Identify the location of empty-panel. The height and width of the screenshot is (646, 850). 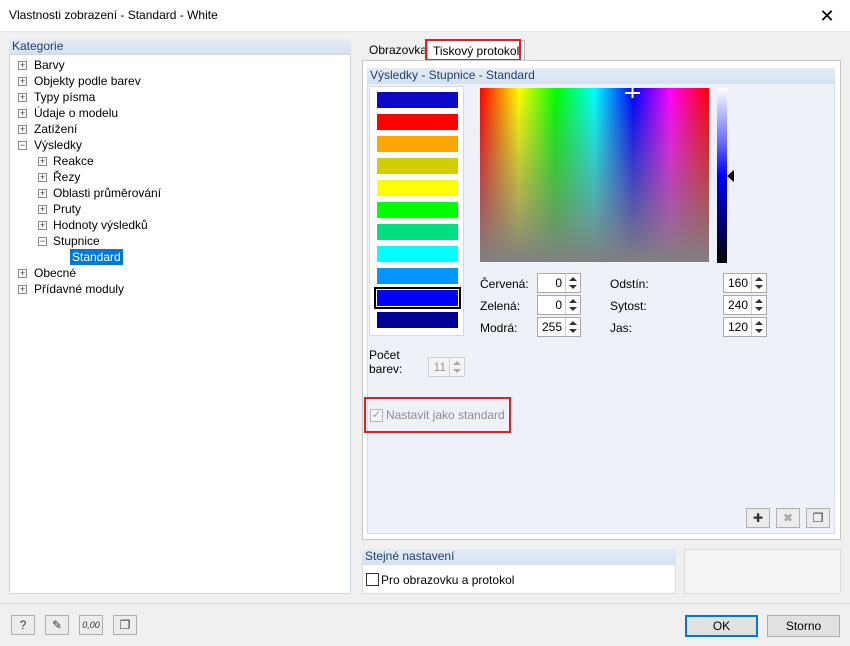
(762, 571).